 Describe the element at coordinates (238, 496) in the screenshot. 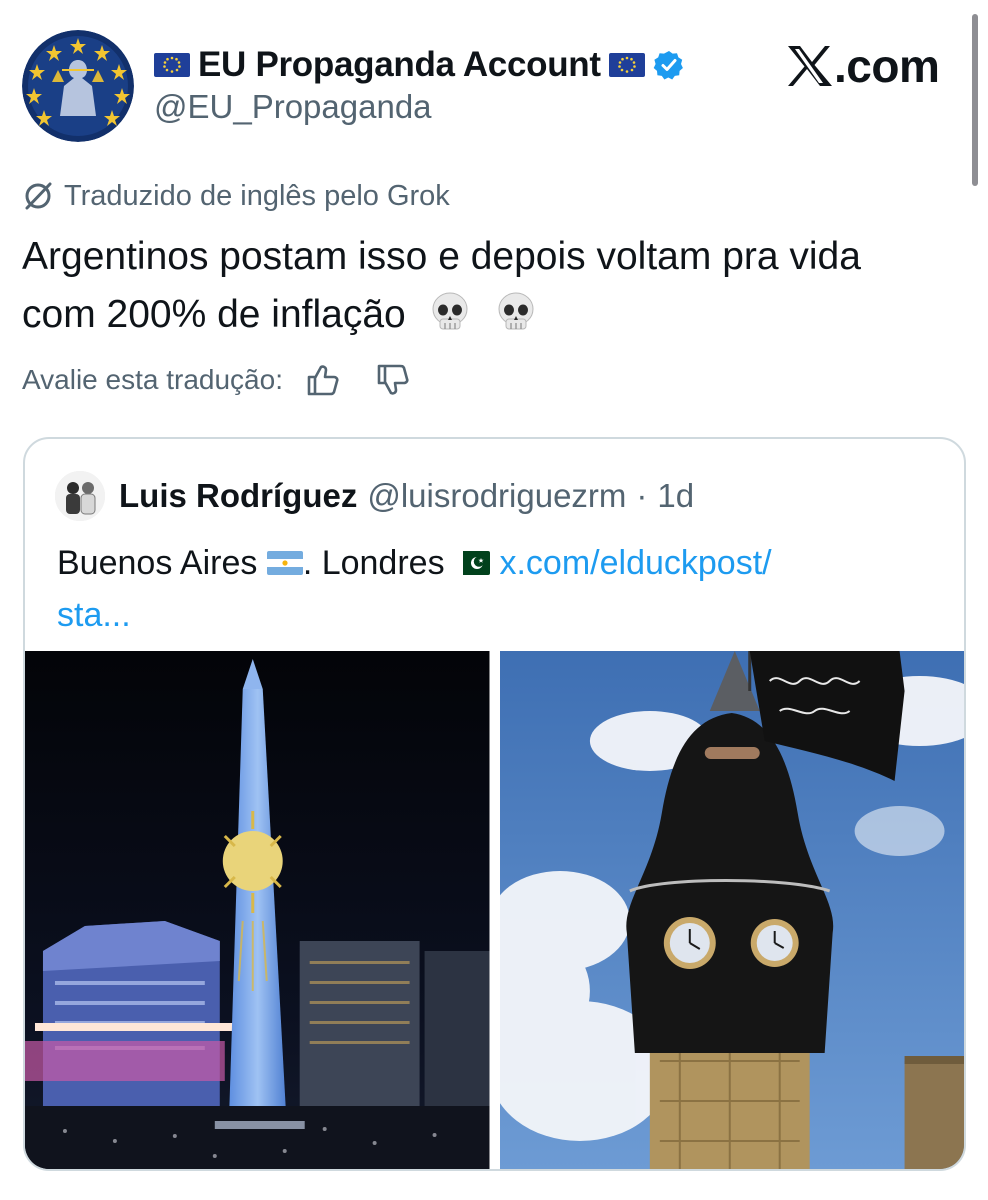

I see `quoted-author-name: Luis Rodríguez` at that location.